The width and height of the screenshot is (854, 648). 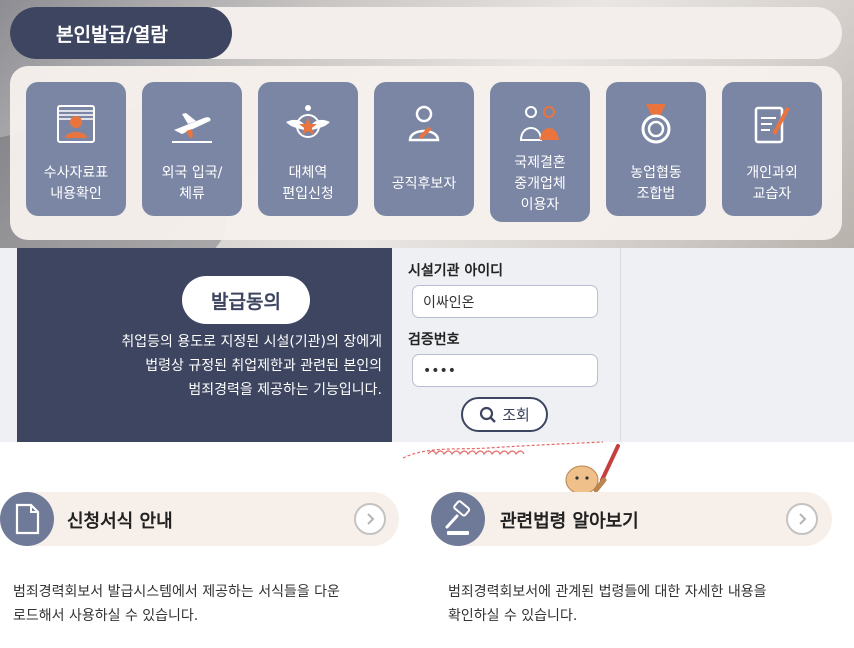 What do you see at coordinates (505, 301) in the screenshot?
I see `facility-id-input` at bounding box center [505, 301].